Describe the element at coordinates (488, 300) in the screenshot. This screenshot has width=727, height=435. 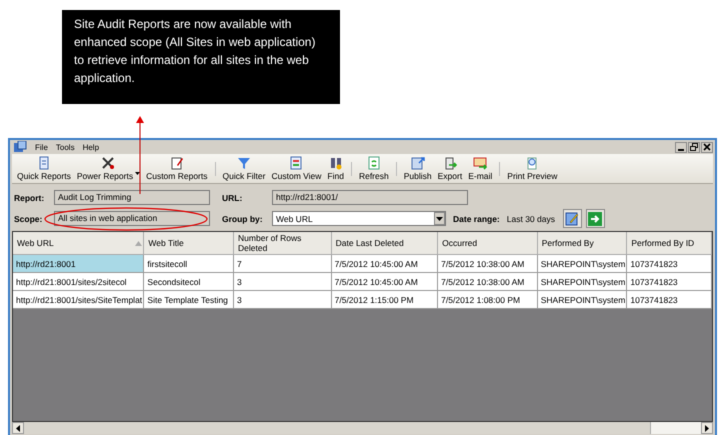
I see `table-cell: 7/5/2012 1:08:00 PM` at that location.